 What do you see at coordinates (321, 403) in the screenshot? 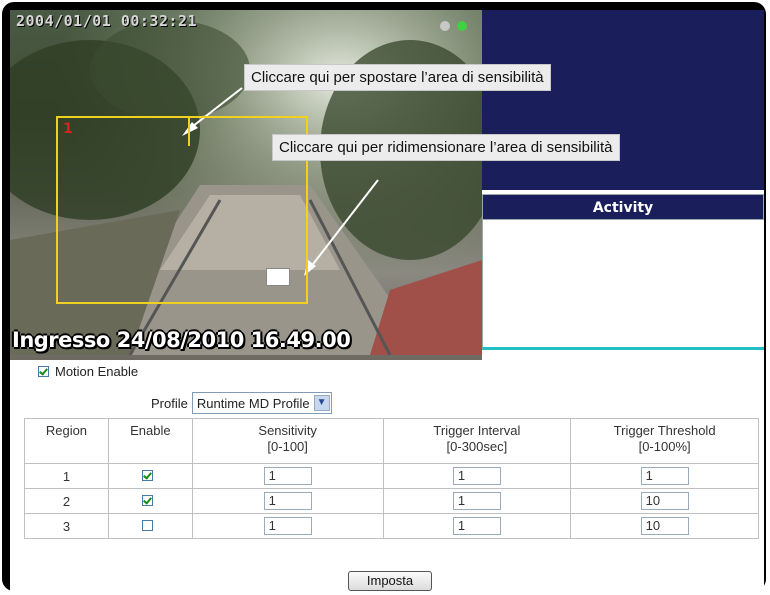
I see `chevron-down-icon: ▼` at bounding box center [321, 403].